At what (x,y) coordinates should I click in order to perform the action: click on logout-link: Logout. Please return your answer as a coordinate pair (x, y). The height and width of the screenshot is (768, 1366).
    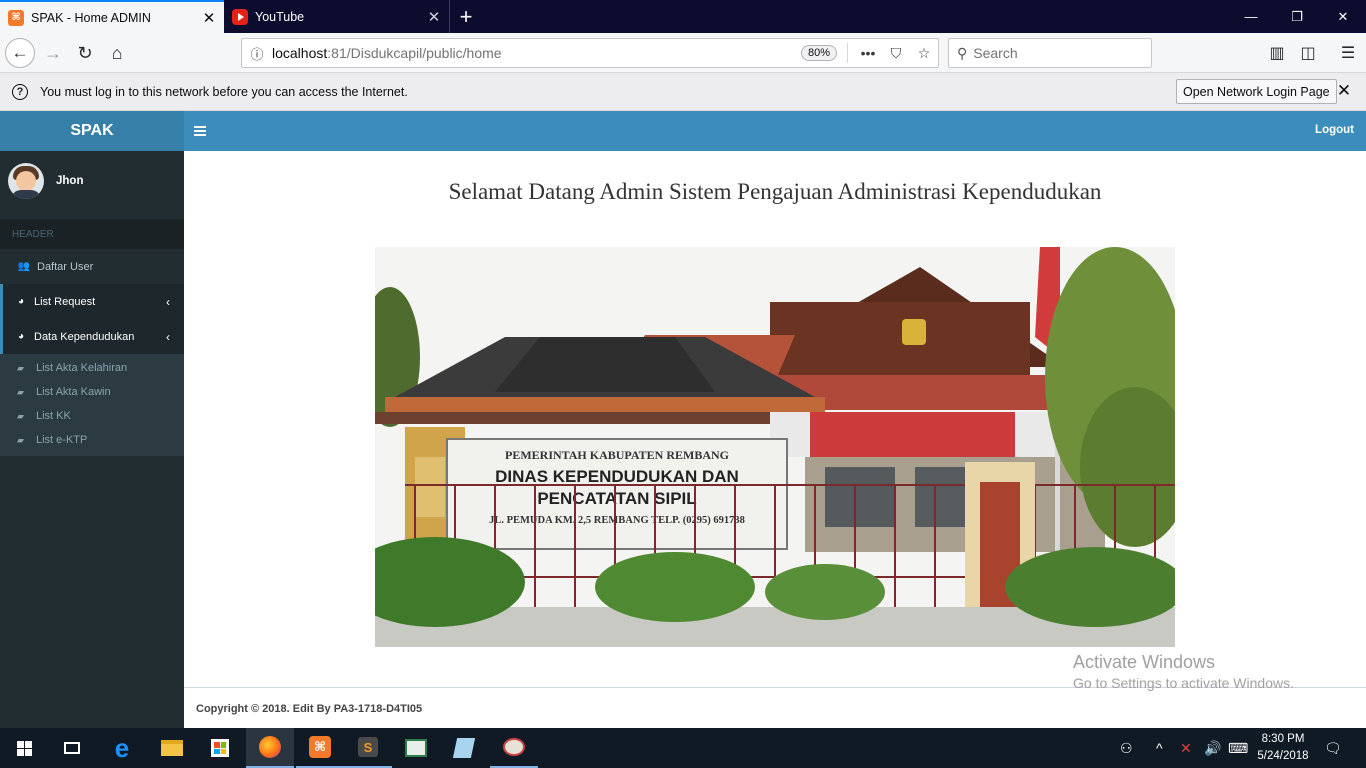
    Looking at the image, I should click on (1334, 130).